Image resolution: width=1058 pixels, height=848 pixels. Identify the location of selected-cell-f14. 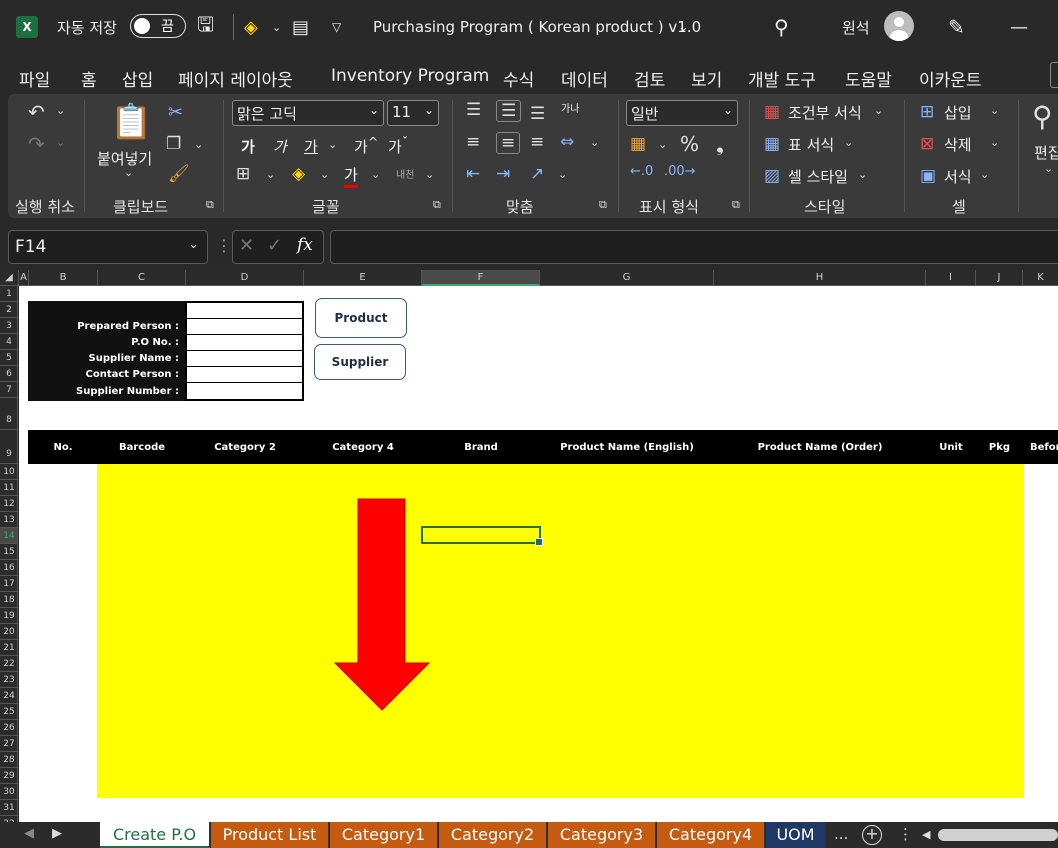
(482, 536).